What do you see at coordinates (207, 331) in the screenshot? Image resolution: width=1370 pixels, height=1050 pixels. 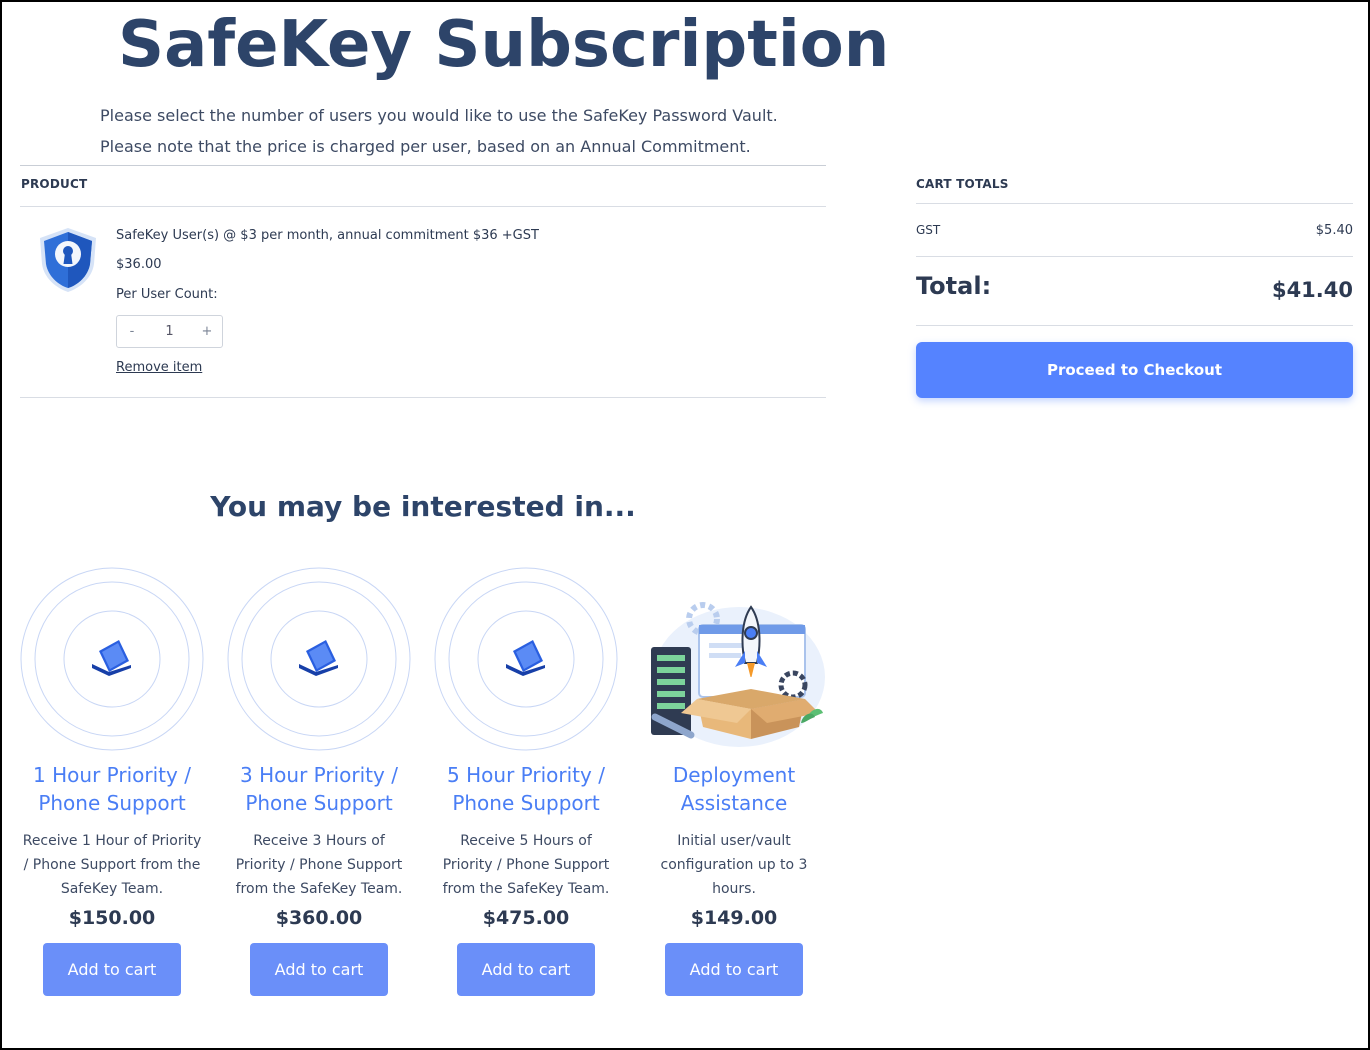 I see `increase-quantity-button: +` at bounding box center [207, 331].